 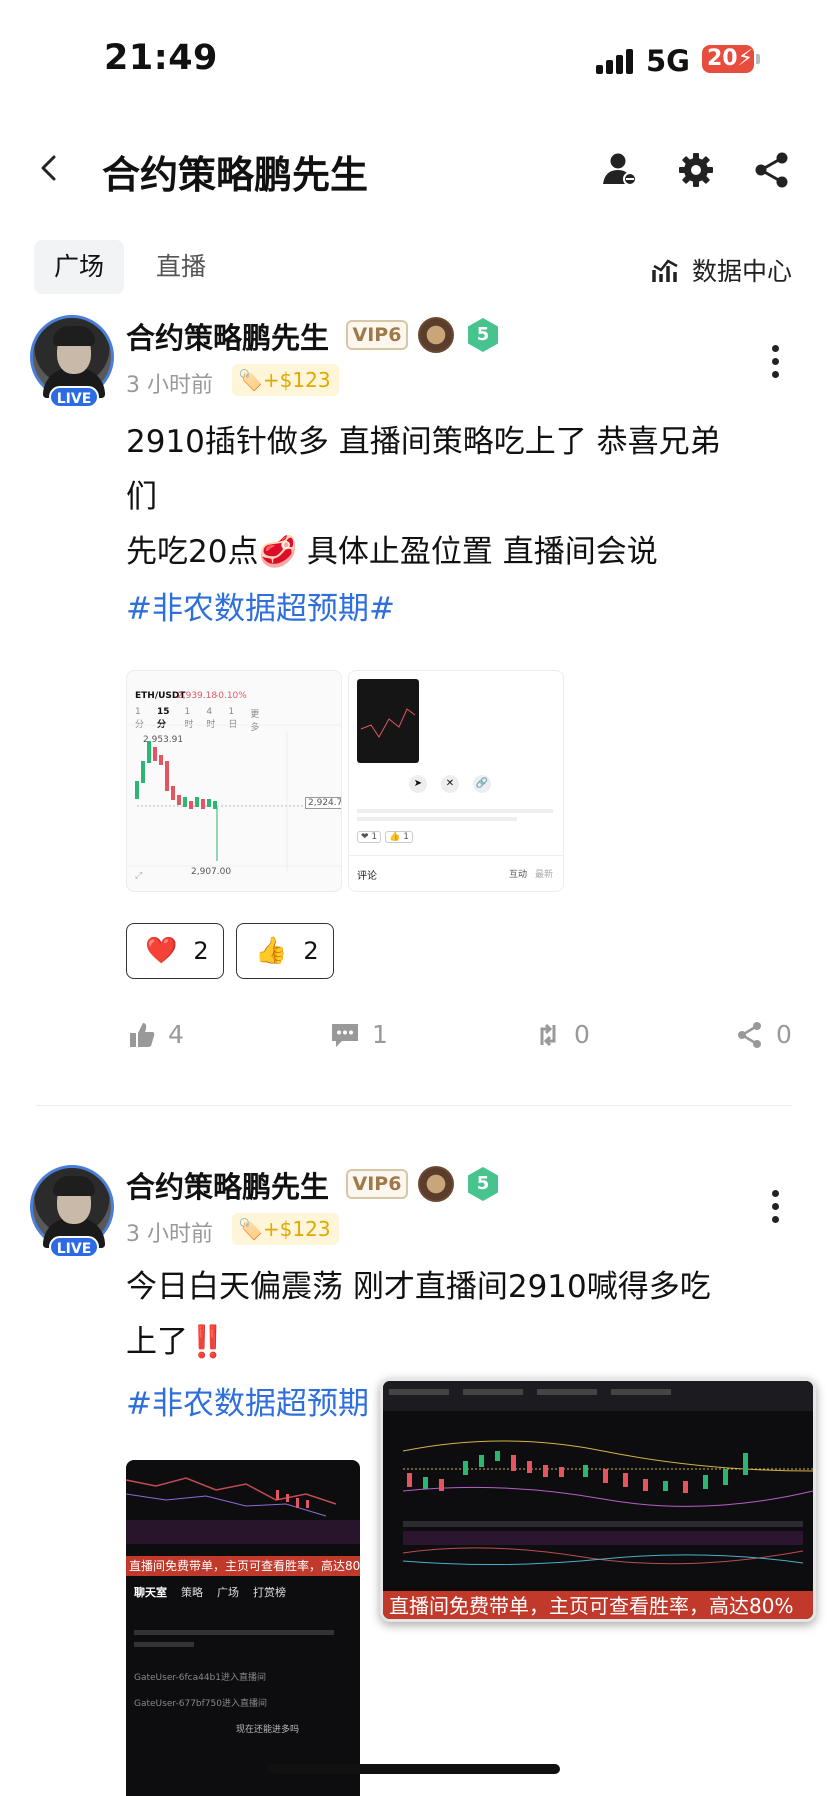 I want to click on live-tab: 聊天室, so click(x=150, y=1592).